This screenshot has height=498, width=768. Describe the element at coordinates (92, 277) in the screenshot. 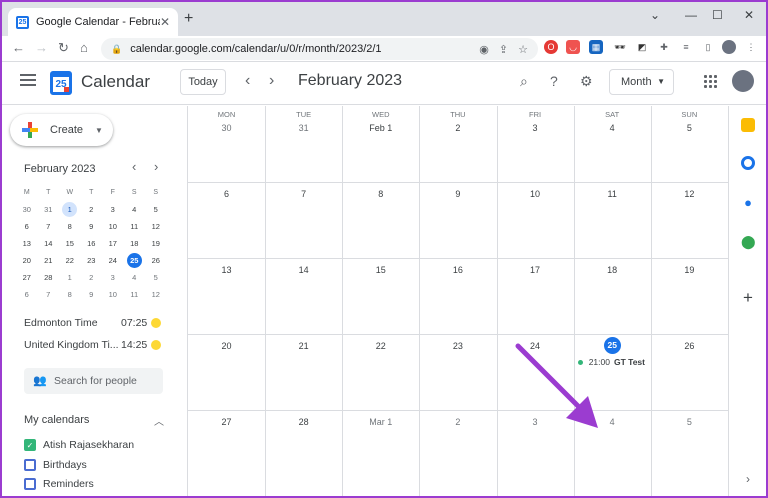

I see `mini-day: 2` at that location.